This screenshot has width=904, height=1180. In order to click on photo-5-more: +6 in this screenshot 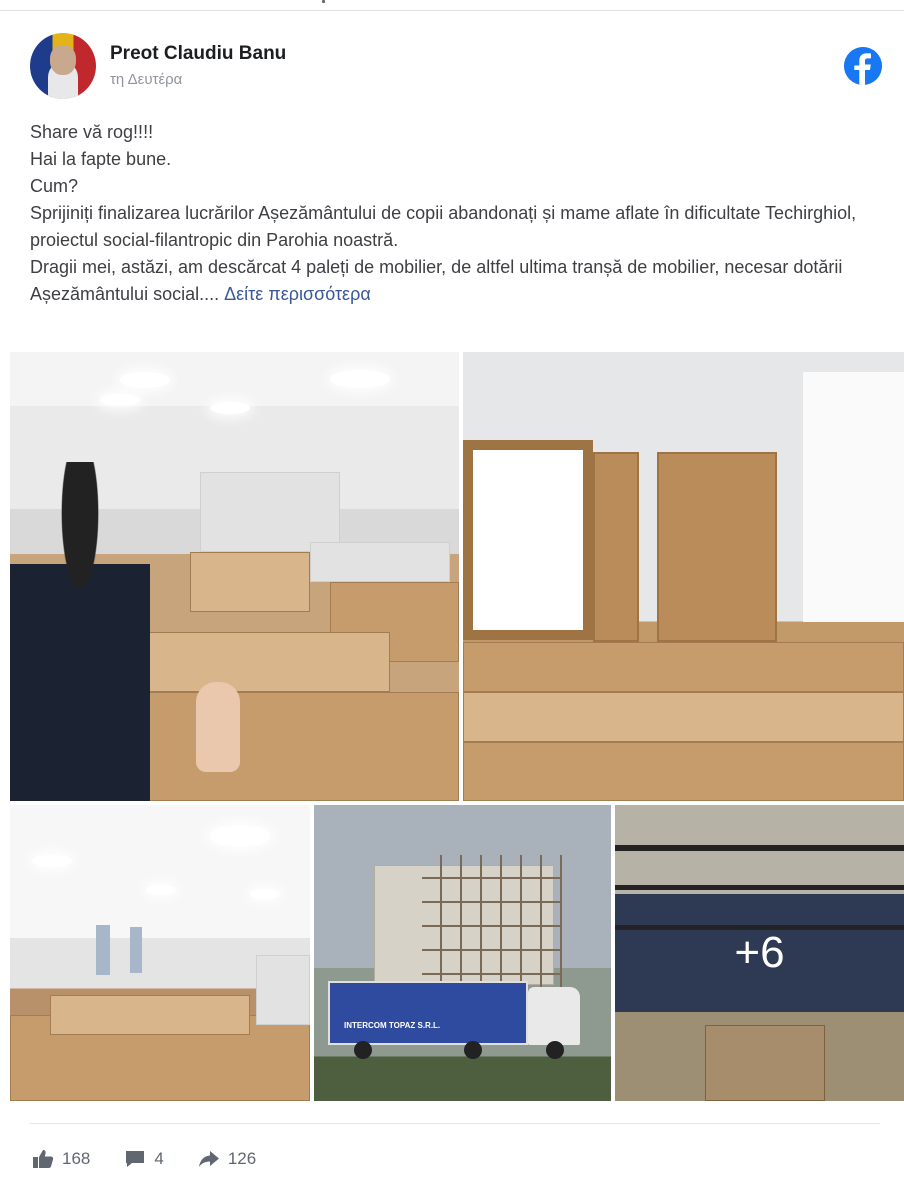, I will do `click(759, 953)`.